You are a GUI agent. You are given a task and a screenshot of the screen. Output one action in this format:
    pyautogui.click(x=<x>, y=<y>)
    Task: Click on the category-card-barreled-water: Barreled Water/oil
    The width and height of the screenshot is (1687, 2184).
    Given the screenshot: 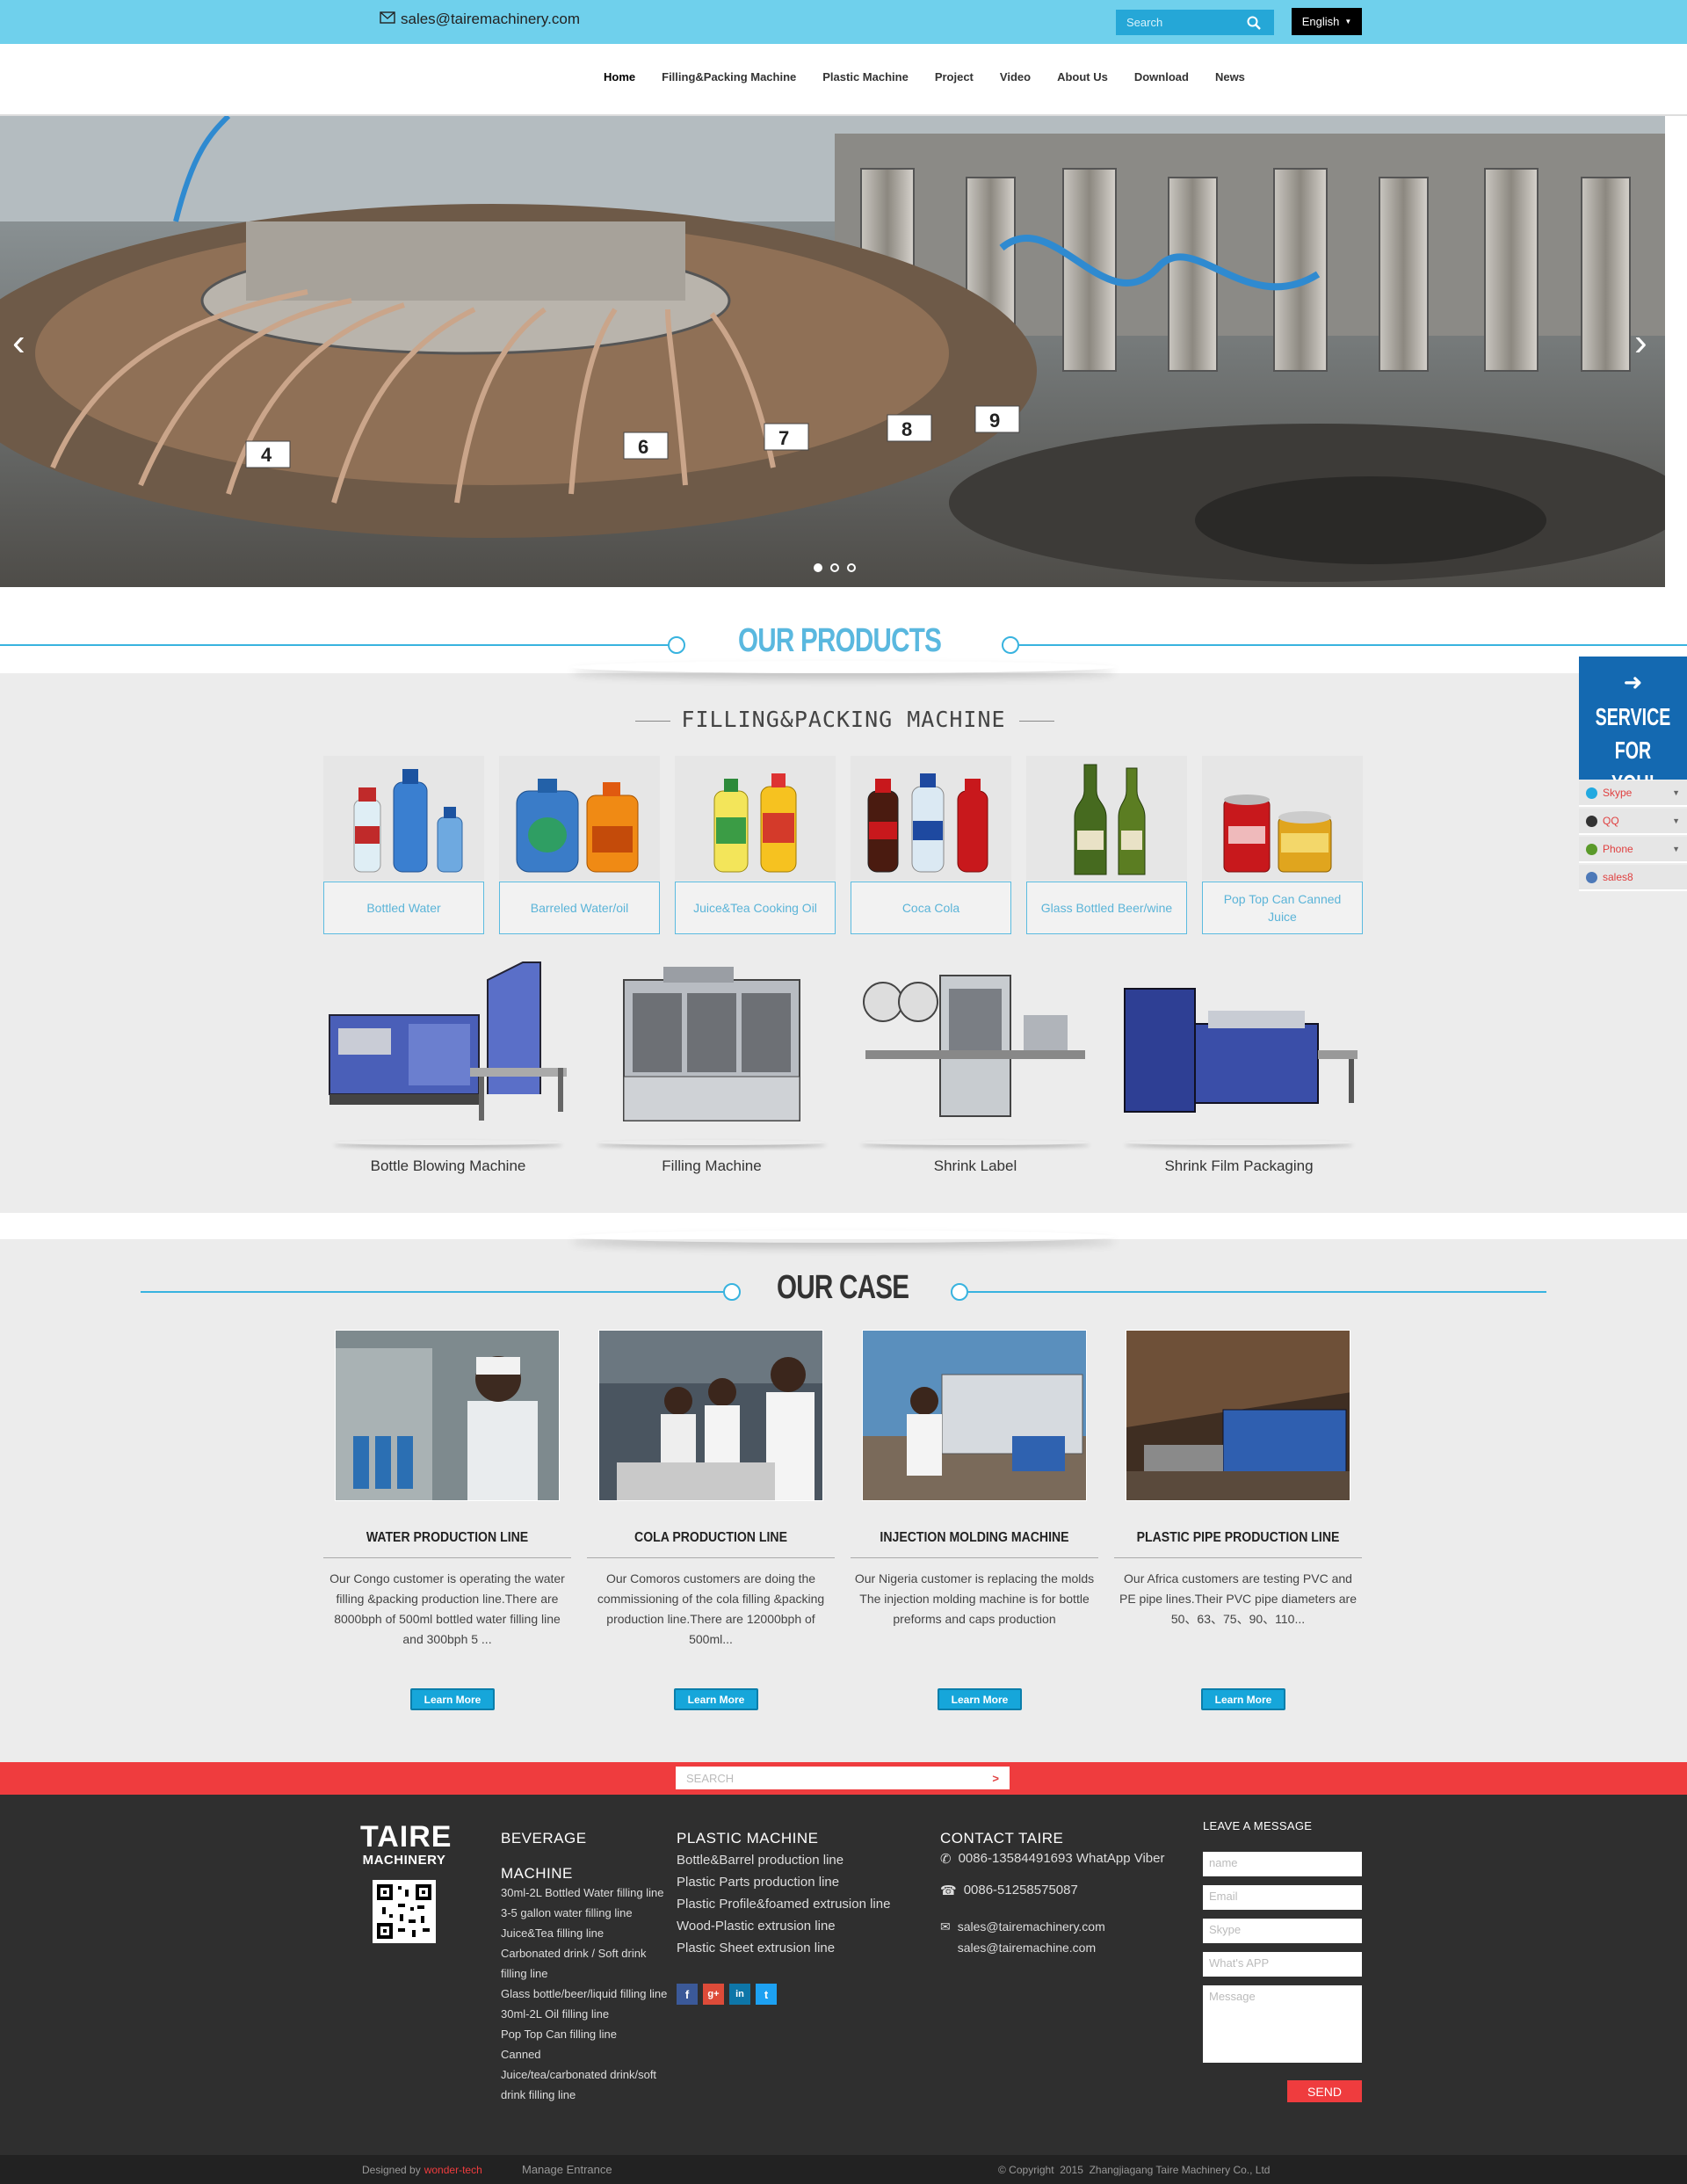 What is the action you would take?
    pyautogui.click(x=579, y=845)
    